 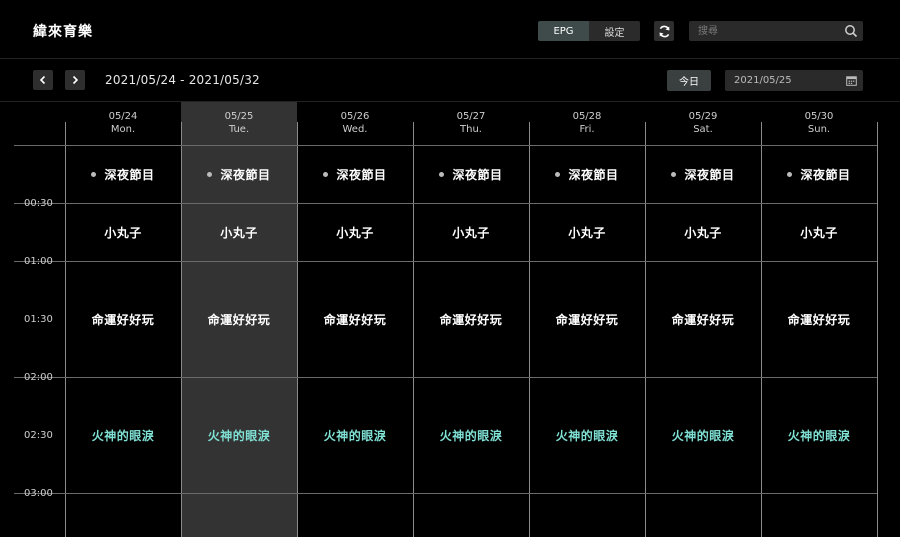 What do you see at coordinates (445, 493) in the screenshot?
I see `row-divider` at bounding box center [445, 493].